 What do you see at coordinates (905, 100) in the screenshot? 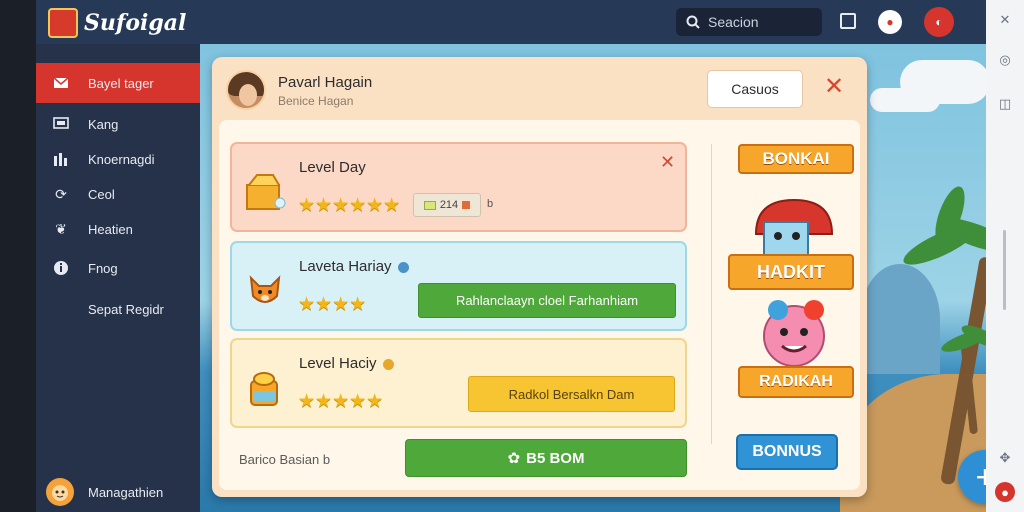
I see `cloud-decoration` at bounding box center [905, 100].